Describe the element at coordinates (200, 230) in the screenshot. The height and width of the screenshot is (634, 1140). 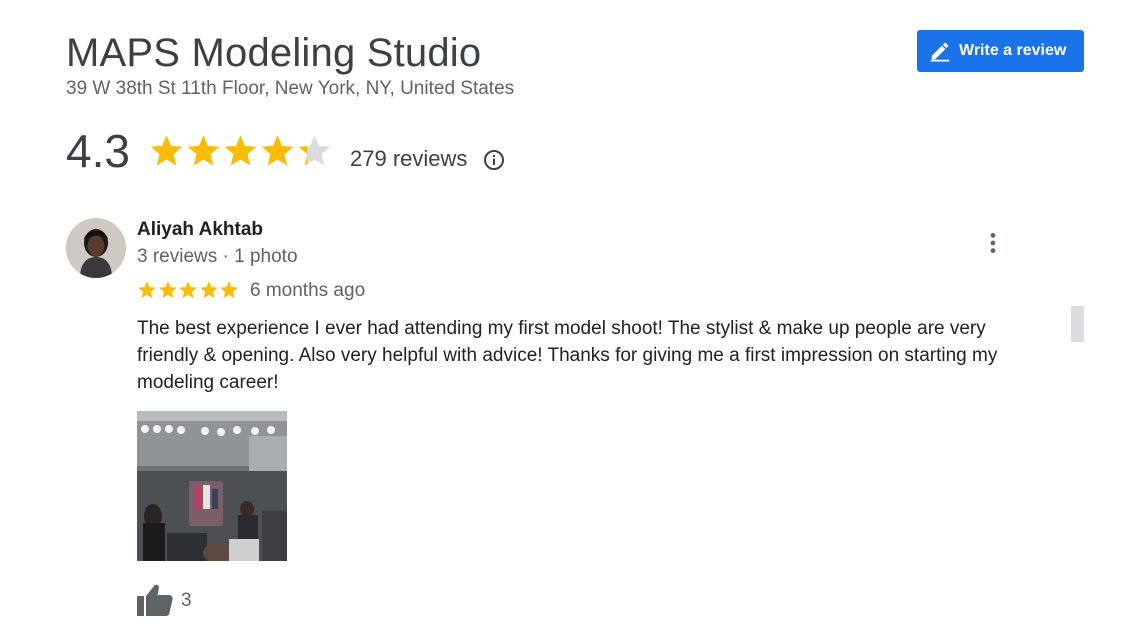
I see `reviewer-name: Aliyah Akhtab` at that location.